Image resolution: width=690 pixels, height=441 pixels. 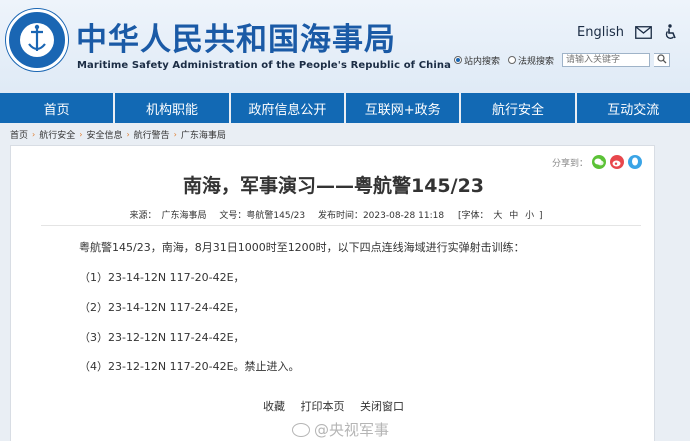 I want to click on search-input, so click(x=606, y=60).